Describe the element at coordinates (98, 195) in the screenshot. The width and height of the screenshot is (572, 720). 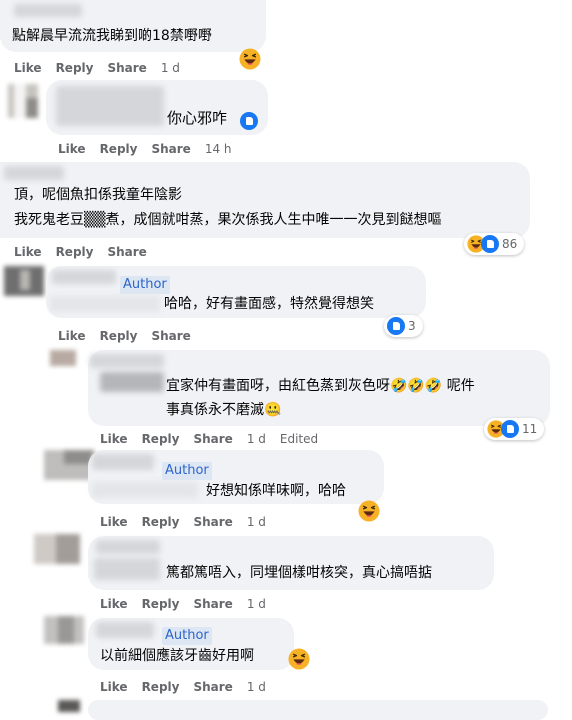
I see `comment-text: 頂，呢個魚扣係我童年陰影` at that location.